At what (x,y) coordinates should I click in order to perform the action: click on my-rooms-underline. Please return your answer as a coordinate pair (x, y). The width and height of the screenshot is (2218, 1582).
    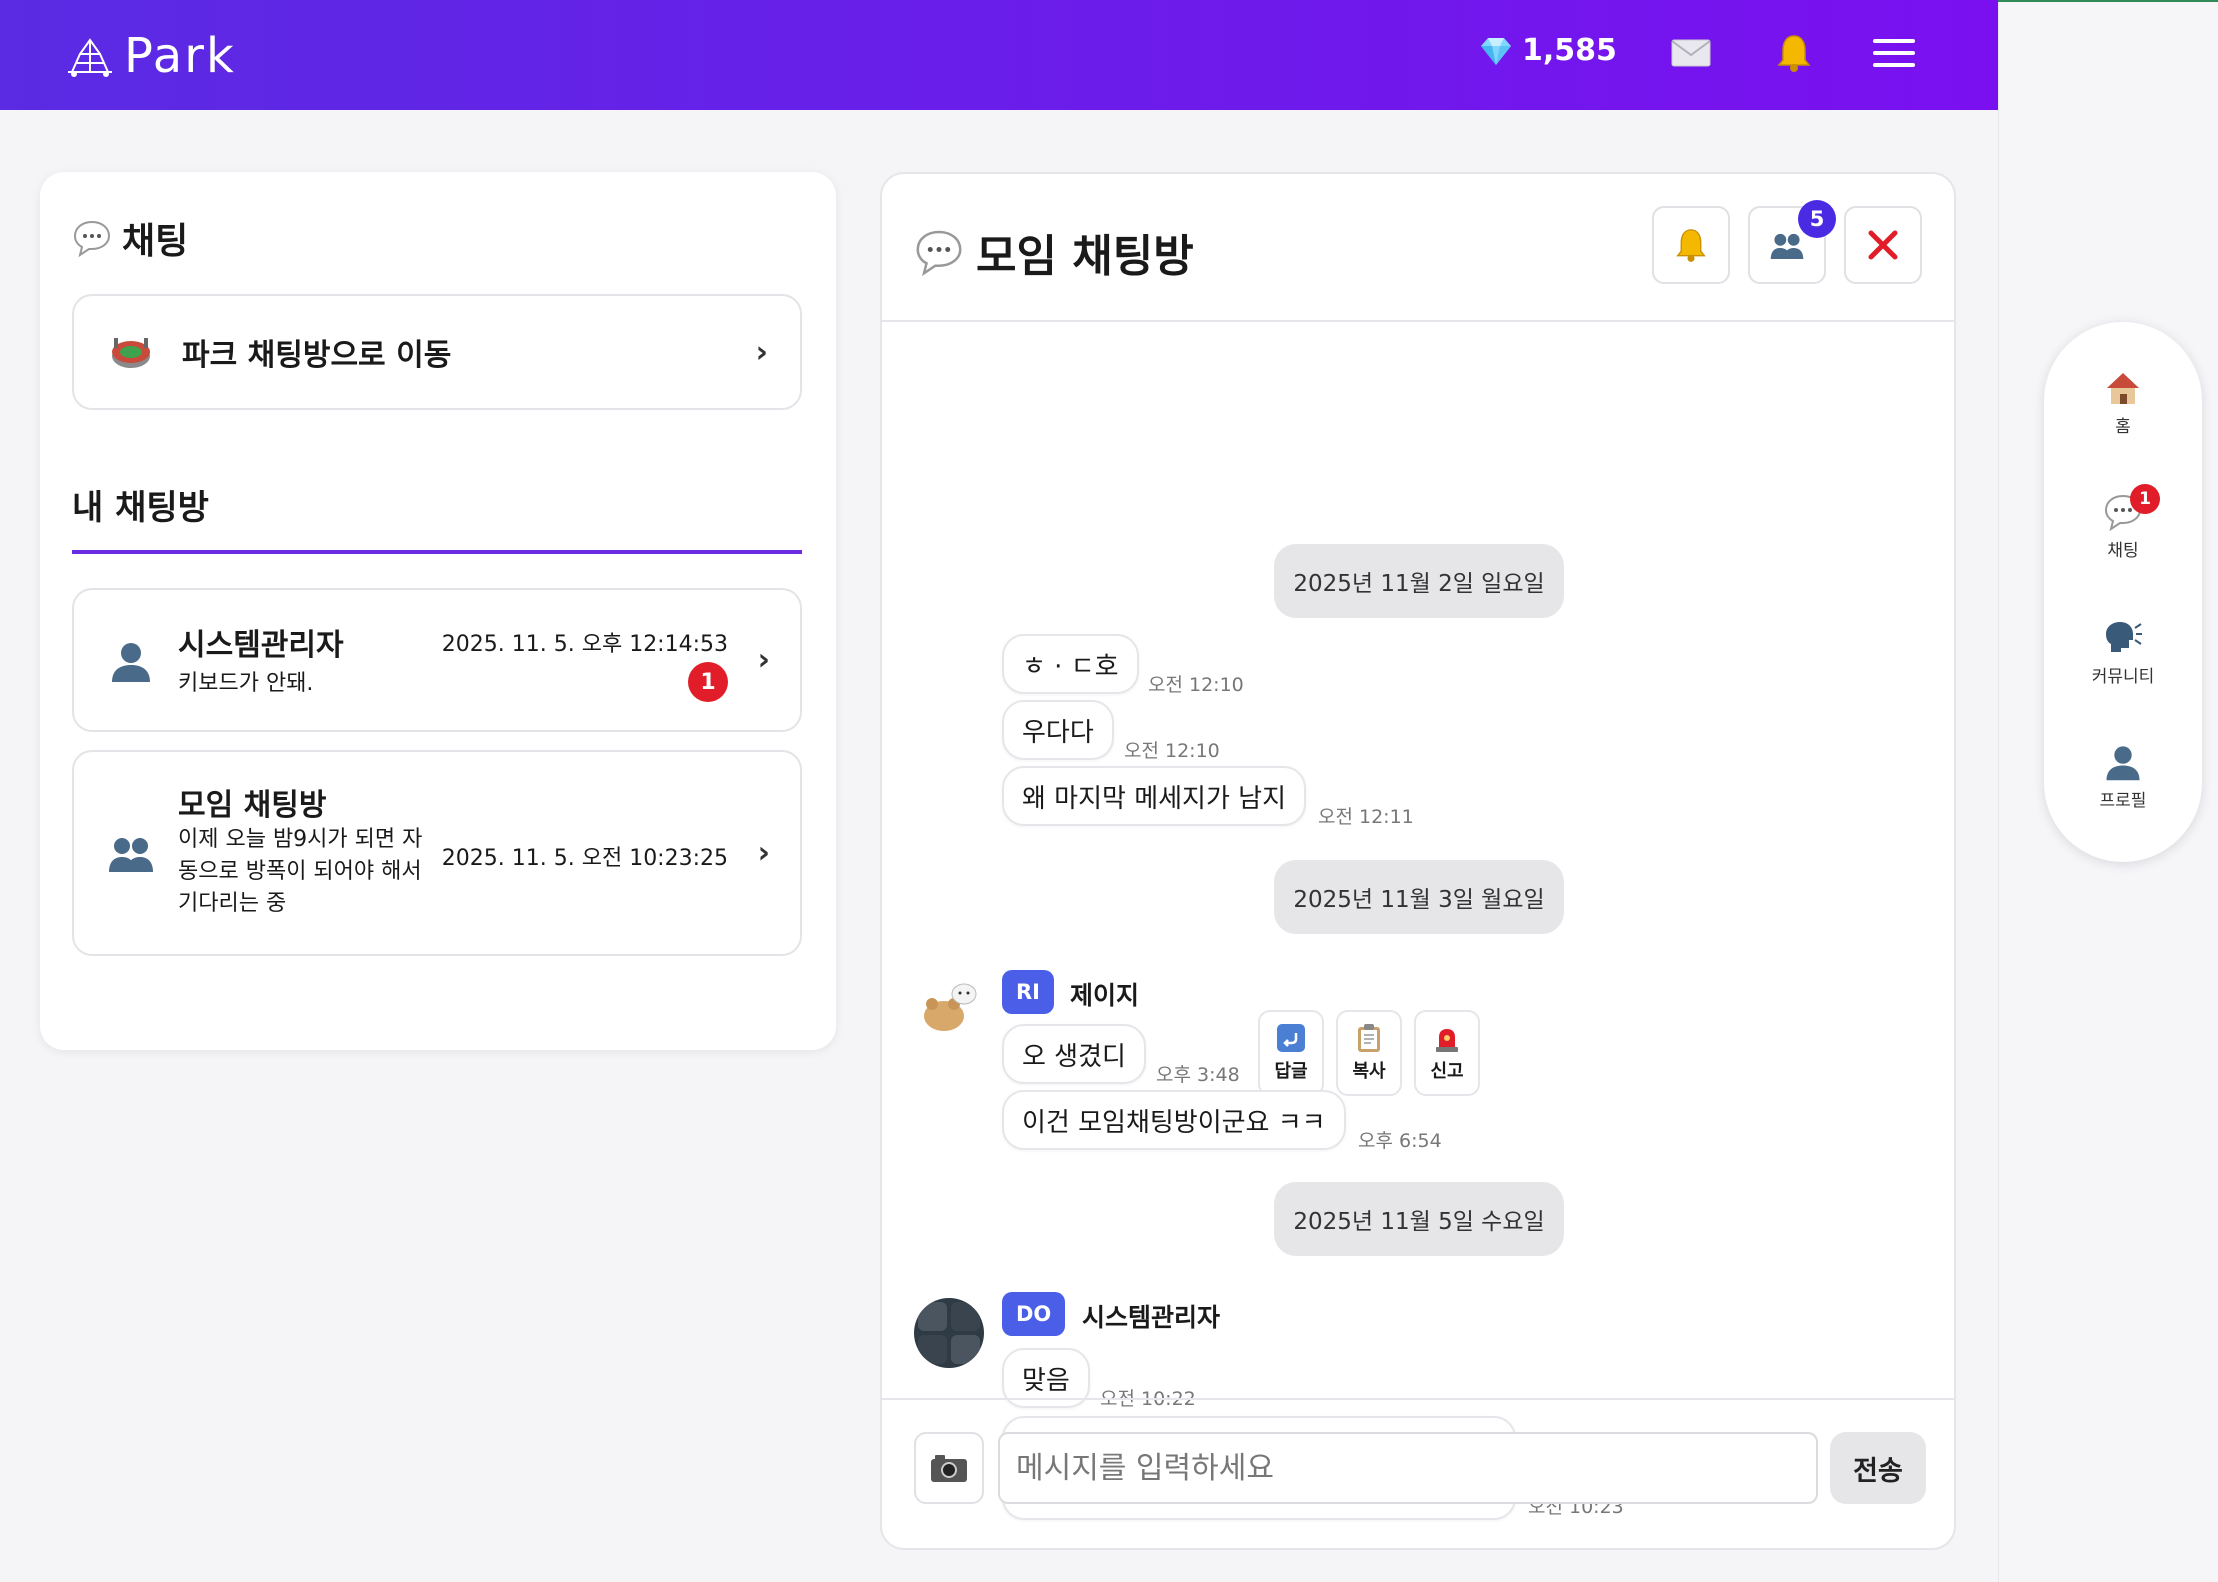
    Looking at the image, I should click on (437, 552).